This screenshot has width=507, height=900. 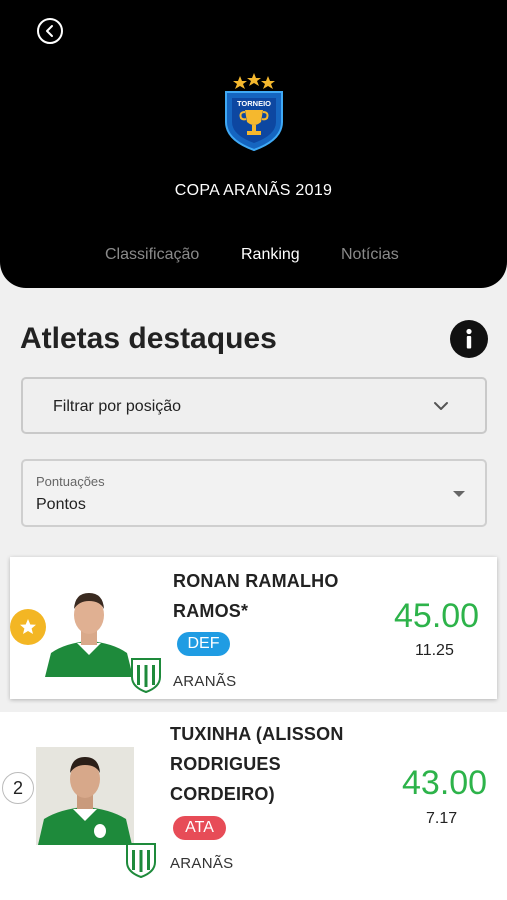 I want to click on tab-noticias: Notícias, so click(x=370, y=255).